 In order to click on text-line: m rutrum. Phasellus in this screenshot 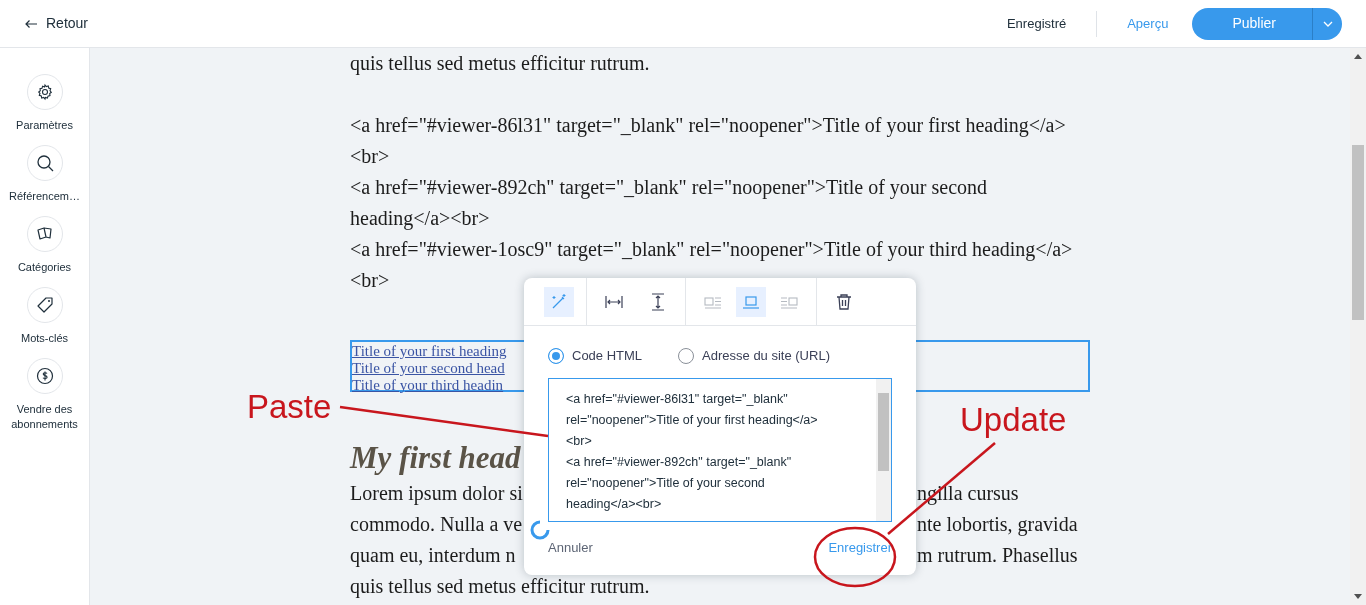, I will do `click(998, 555)`.